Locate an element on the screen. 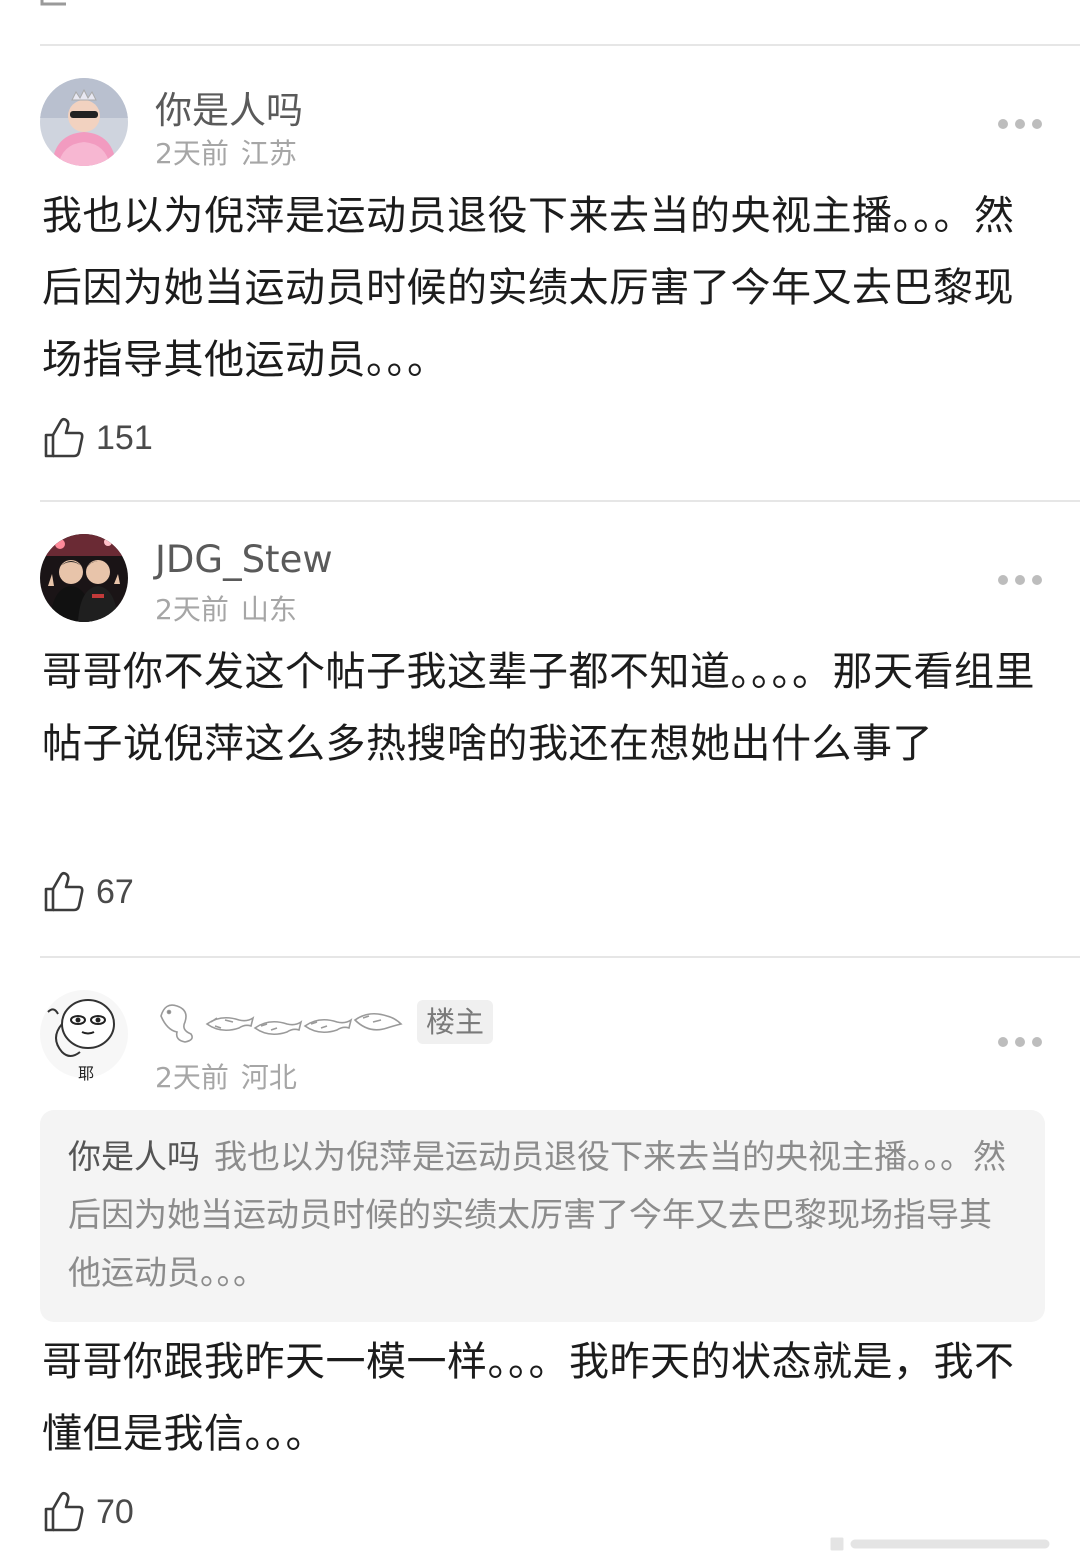  comment-meta: 2天前 江苏 is located at coordinates (226, 152).